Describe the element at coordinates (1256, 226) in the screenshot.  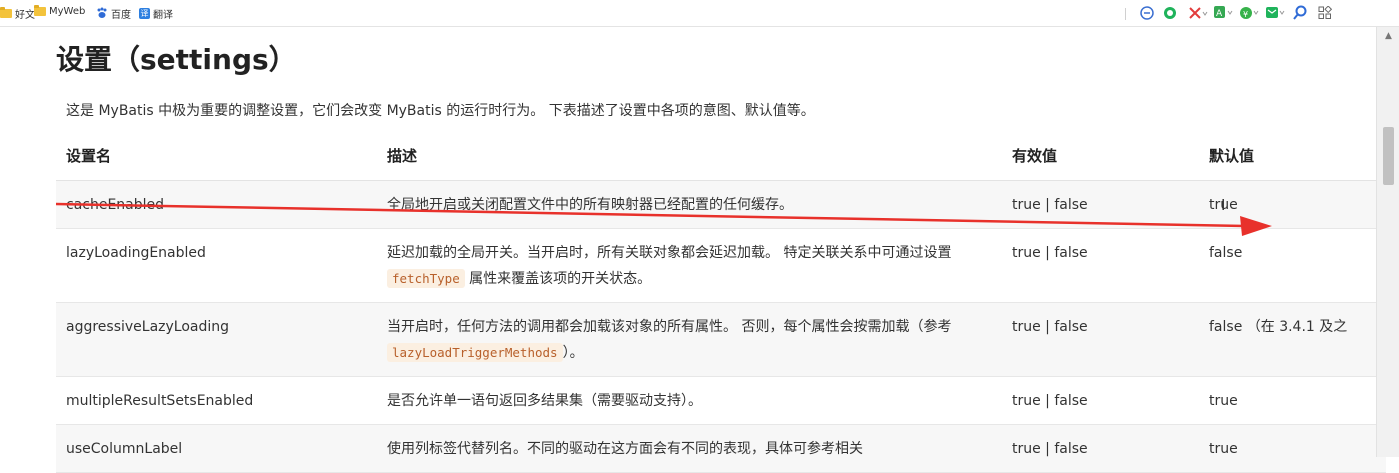
I see `annotation-arrow-head` at that location.